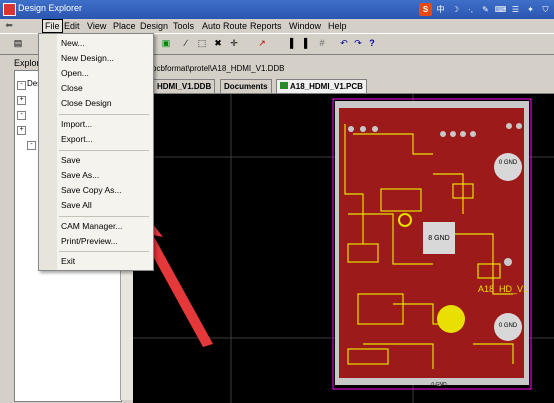 Image resolution: width=554 pixels, height=403 pixels. Describe the element at coordinates (124, 26) in the screenshot. I see `menu-place: Place` at that location.